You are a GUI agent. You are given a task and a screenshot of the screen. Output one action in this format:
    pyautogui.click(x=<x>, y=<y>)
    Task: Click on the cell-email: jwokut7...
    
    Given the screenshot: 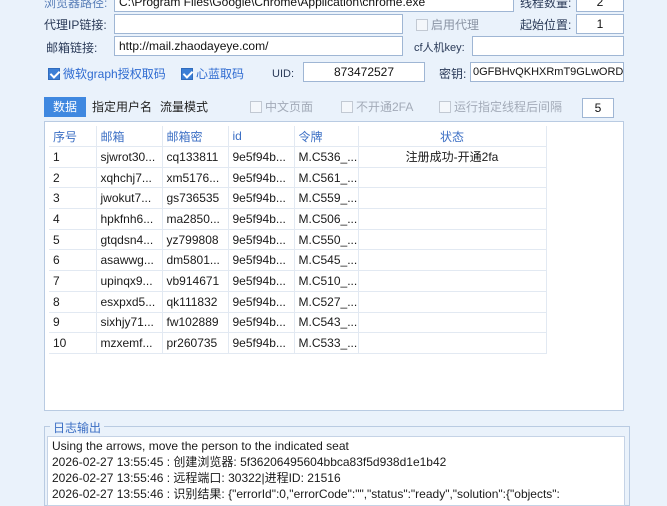 What is the action you would take?
    pyautogui.click(x=129, y=198)
    